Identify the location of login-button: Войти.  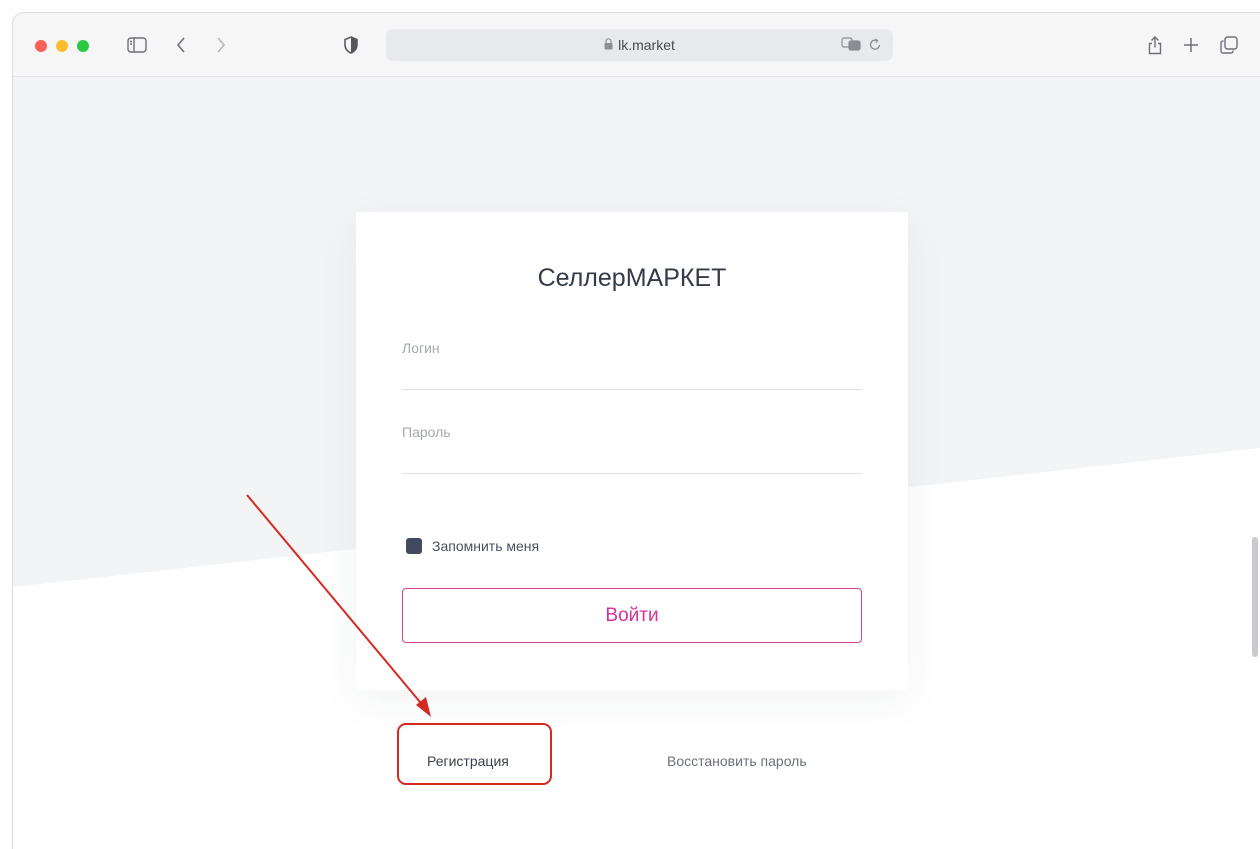
(632, 615).